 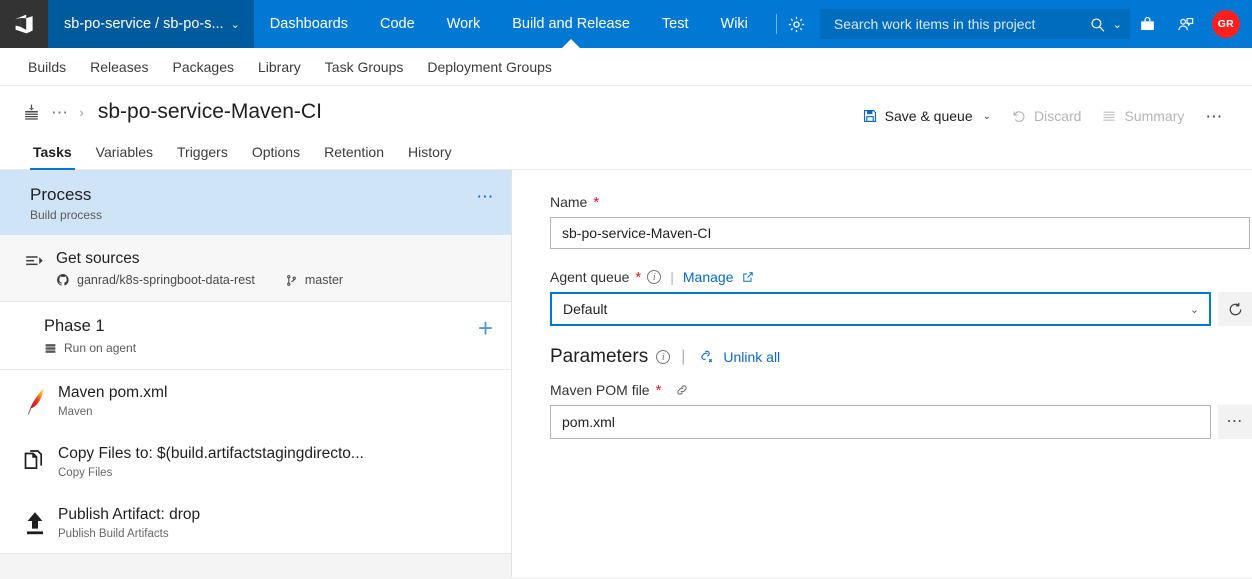 I want to click on page-toolbar: Save & queue ⌄ Discard Summary ⋯, so click(x=1043, y=115).